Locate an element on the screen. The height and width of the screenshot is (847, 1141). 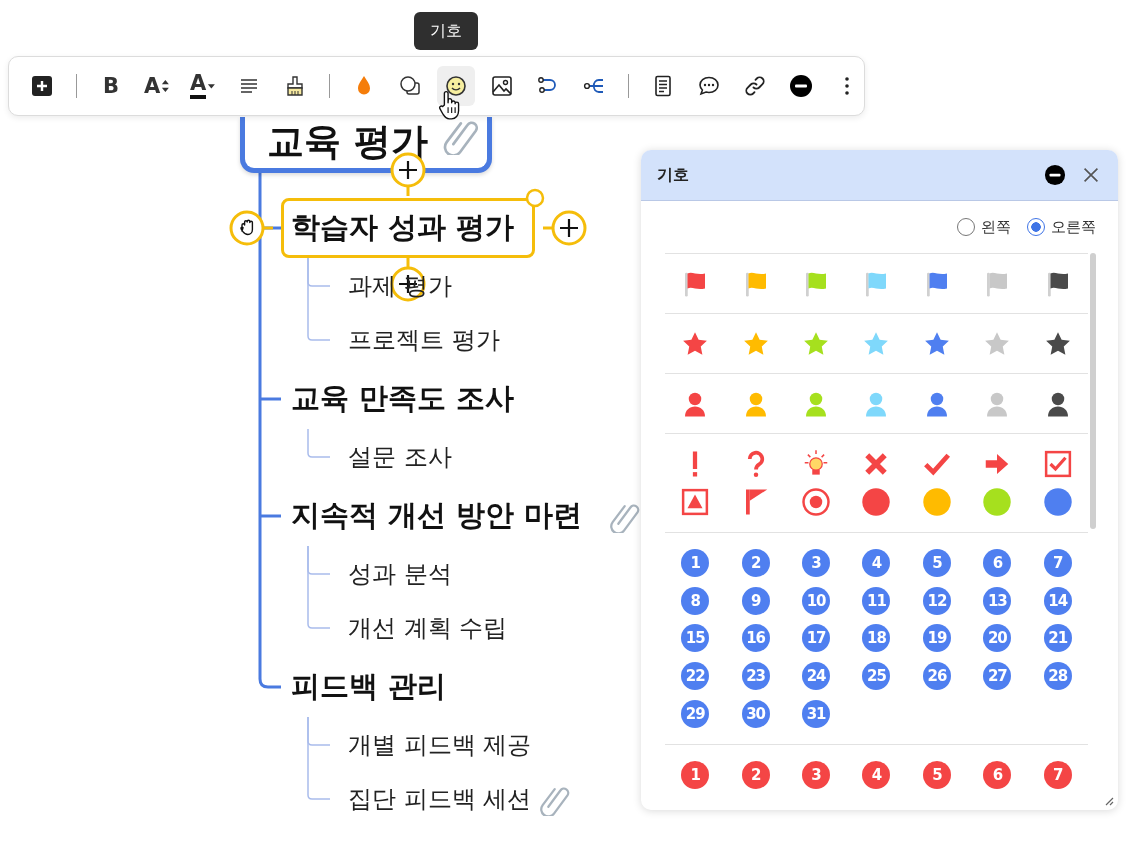
scrollbar-thumb is located at coordinates (1093, 391).